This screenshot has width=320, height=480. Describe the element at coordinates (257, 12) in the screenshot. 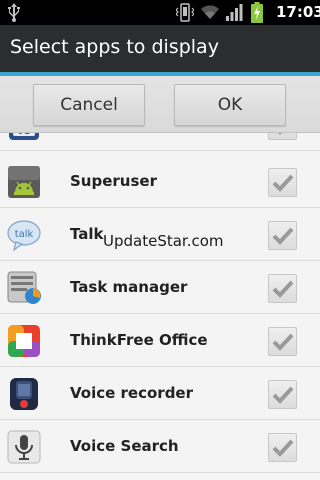

I see `battery-charging-icon` at that location.